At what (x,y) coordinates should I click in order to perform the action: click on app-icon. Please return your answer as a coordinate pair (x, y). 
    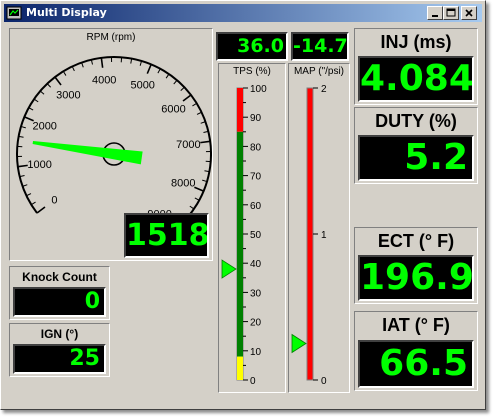
    Looking at the image, I should click on (14, 13).